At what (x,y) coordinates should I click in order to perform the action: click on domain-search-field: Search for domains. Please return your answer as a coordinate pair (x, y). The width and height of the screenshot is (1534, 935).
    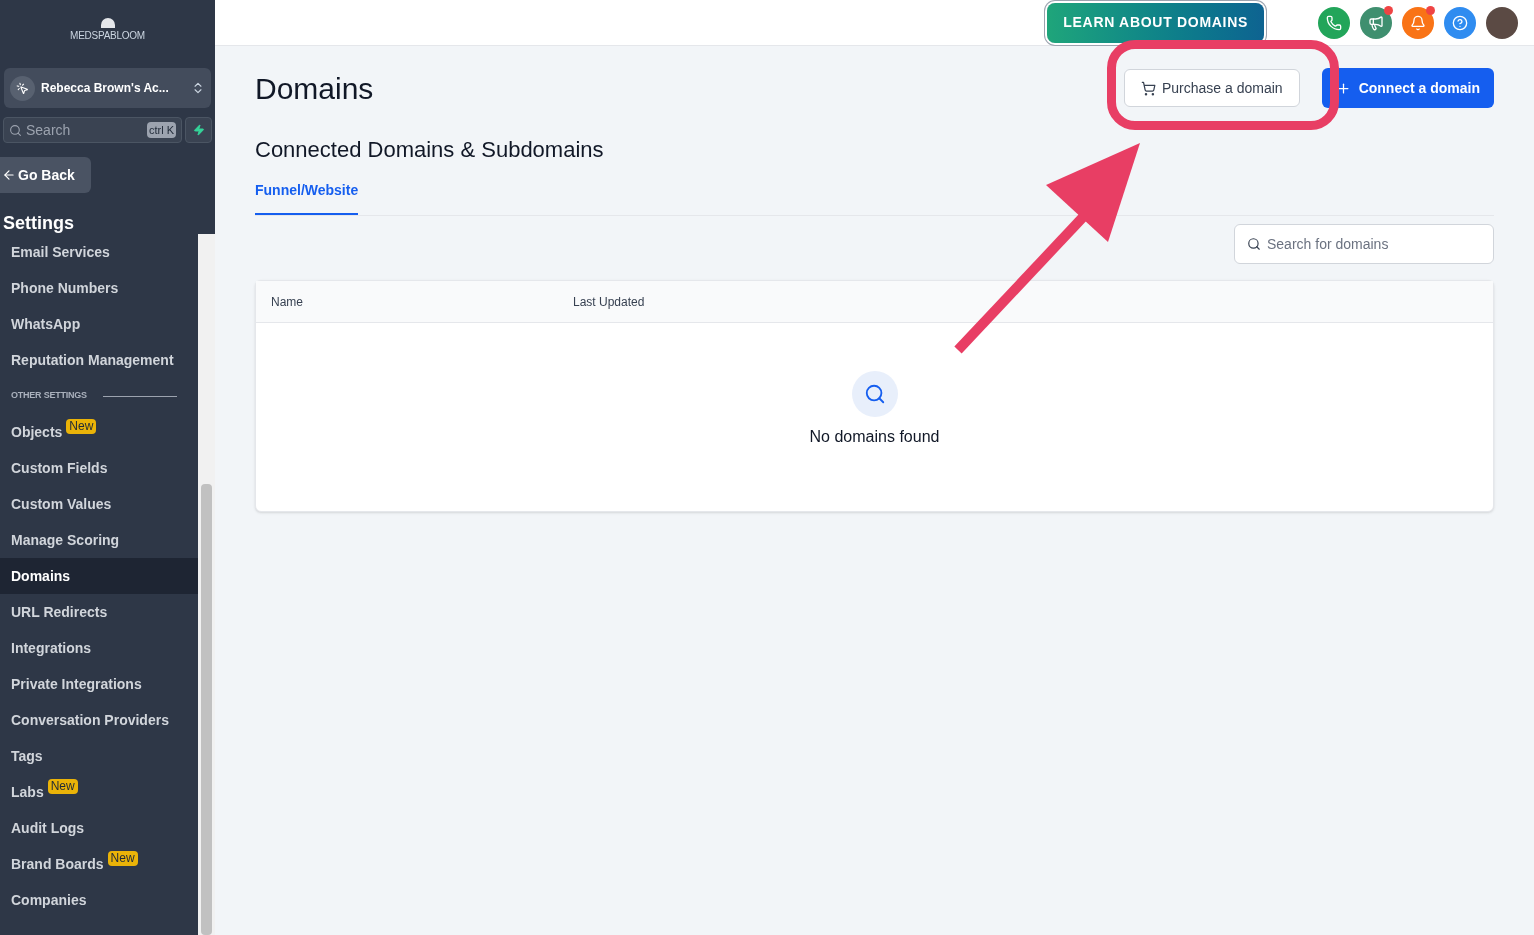
    Looking at the image, I should click on (1364, 244).